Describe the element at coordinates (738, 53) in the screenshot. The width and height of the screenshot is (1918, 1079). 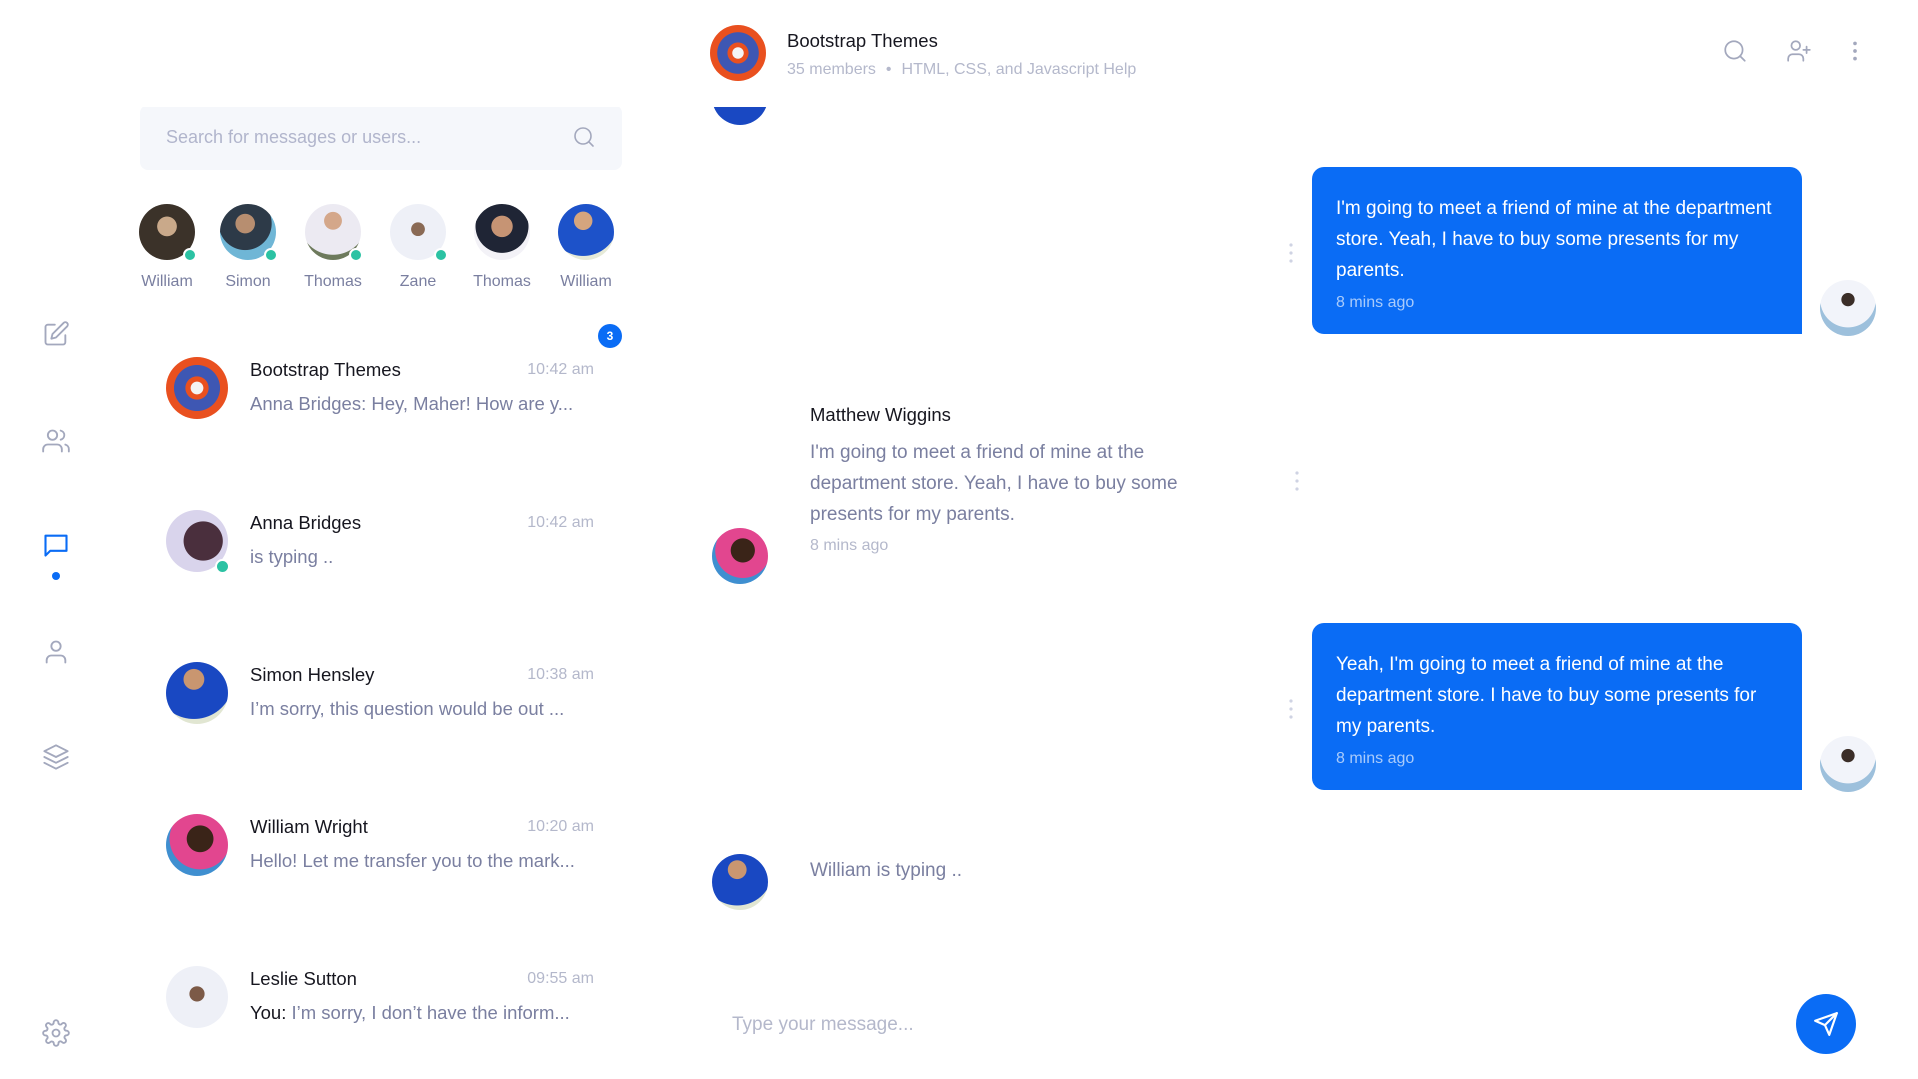
I see `group-avatar-overlay` at that location.